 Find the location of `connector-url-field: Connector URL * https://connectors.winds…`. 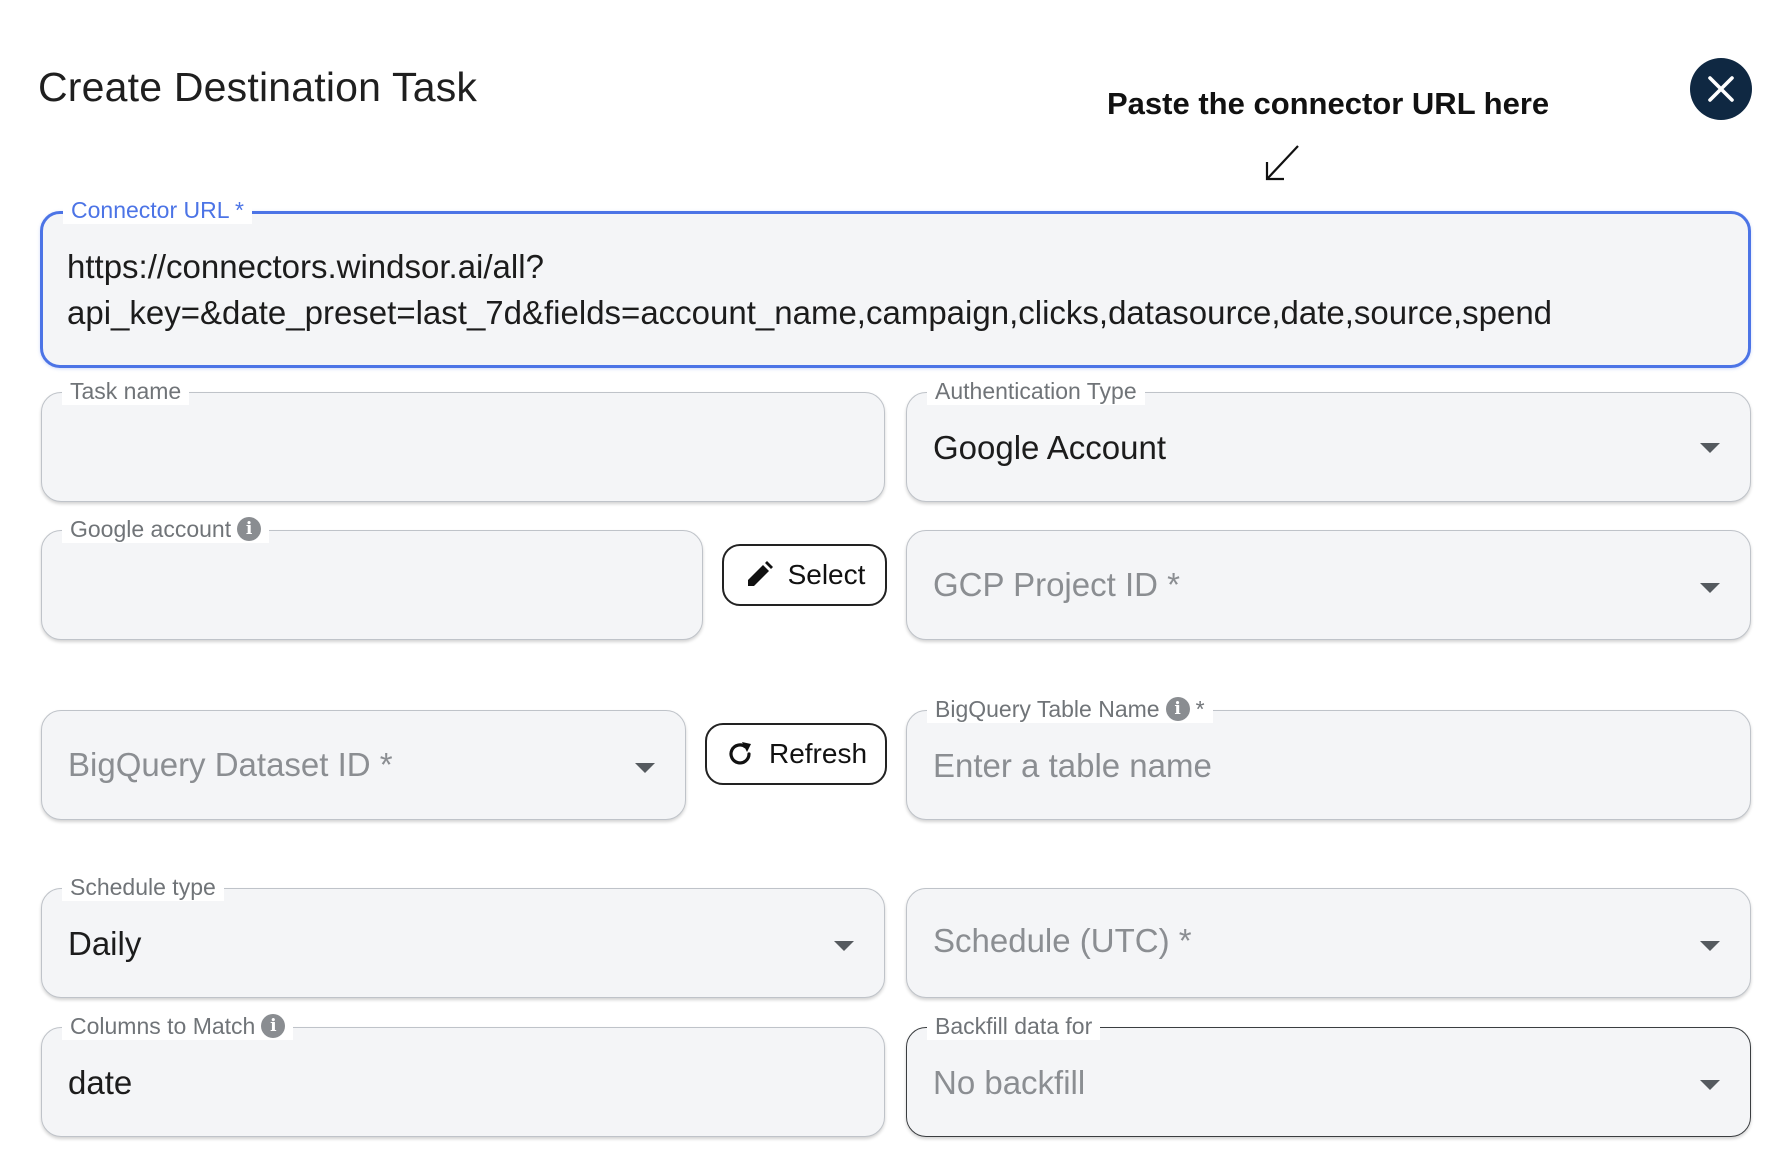

connector-url-field: Connector URL * https://connectors.winds… is located at coordinates (895, 282).